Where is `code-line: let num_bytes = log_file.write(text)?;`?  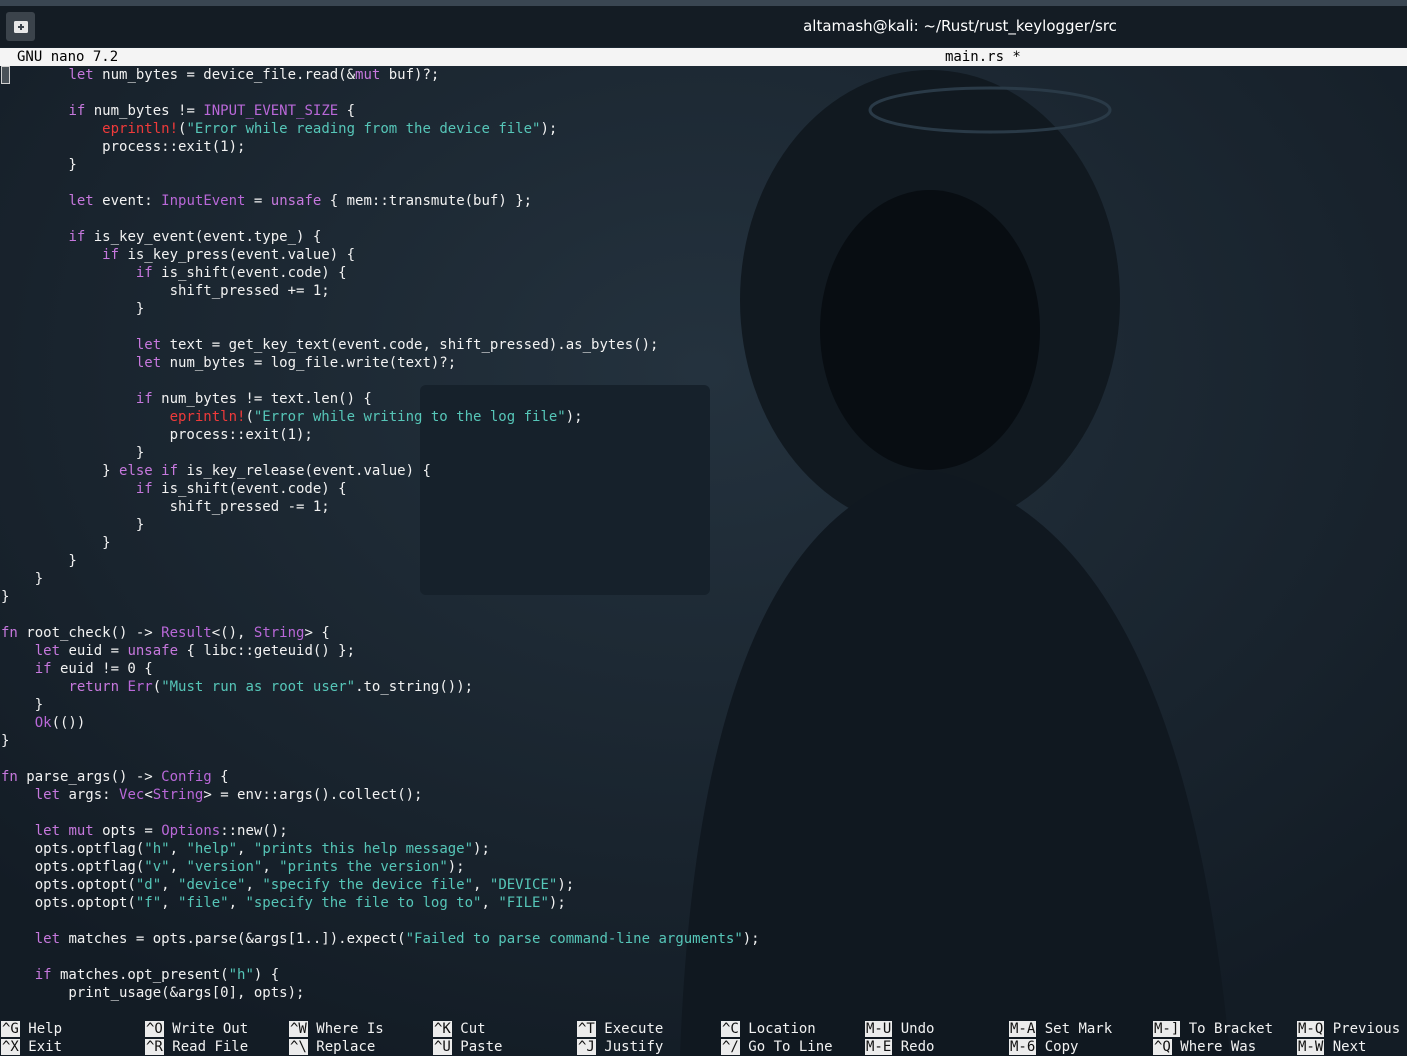
code-line: let num_bytes = log_file.write(text)?; is located at coordinates (296, 363).